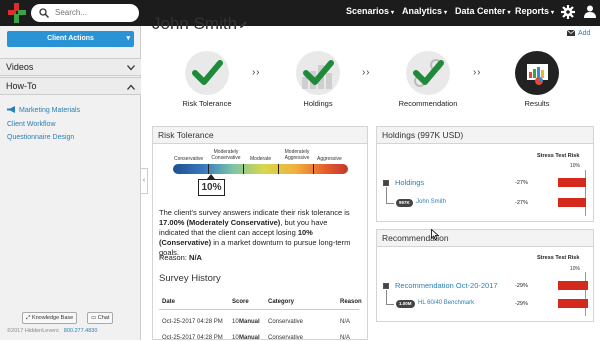  I want to click on step-risk-tolerance, so click(207, 73).